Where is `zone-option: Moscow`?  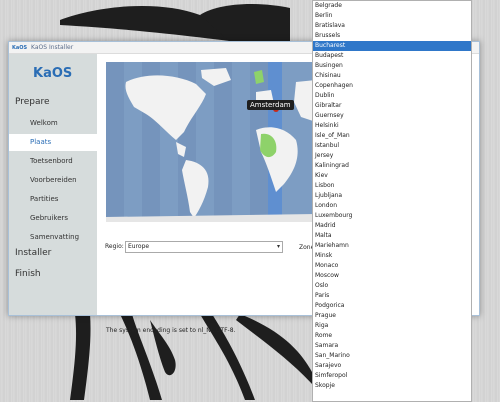
zone-option: Moscow is located at coordinates (392, 276).